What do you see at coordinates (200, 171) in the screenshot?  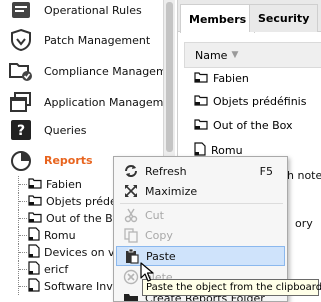 I see `menu-item-refresh: Refresh F5` at bounding box center [200, 171].